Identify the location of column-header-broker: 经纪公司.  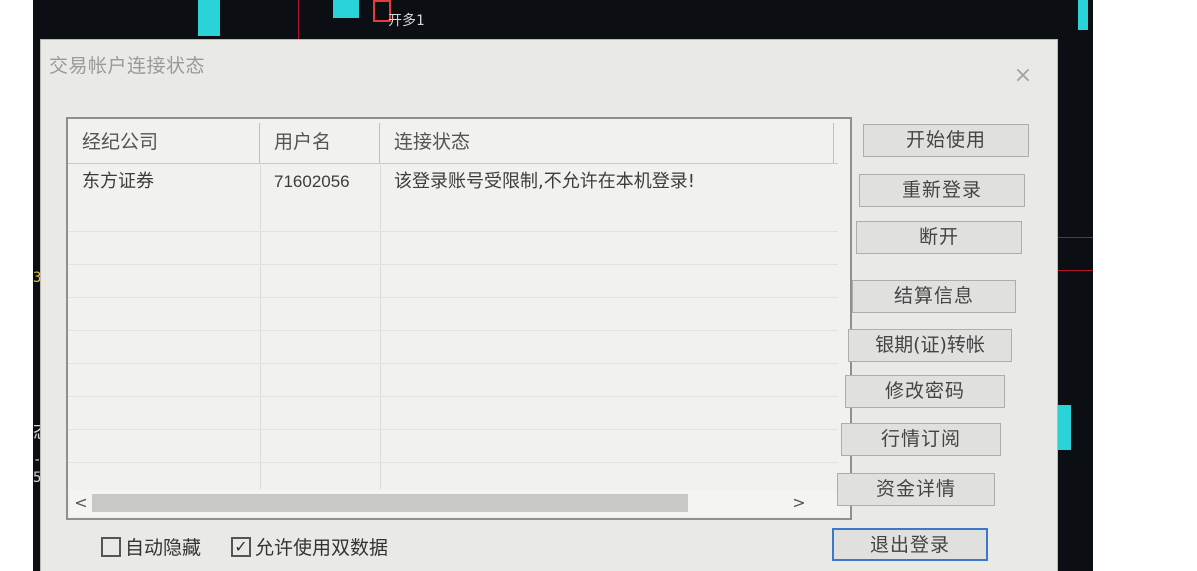
(164, 143).